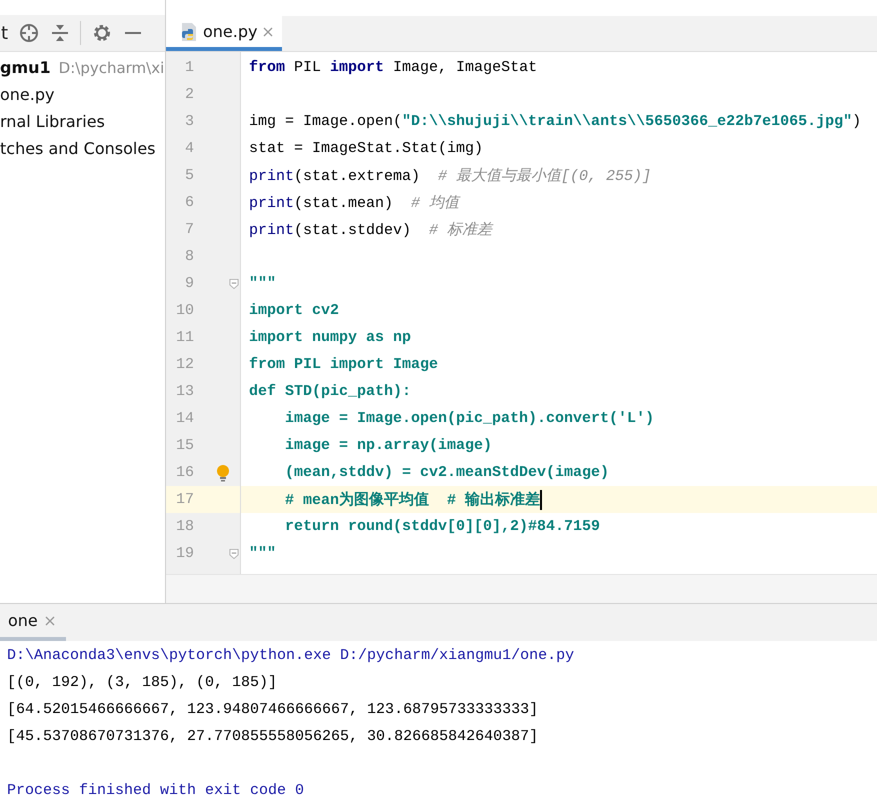 The image size is (877, 797). I want to click on collapse-icon, so click(60, 33).